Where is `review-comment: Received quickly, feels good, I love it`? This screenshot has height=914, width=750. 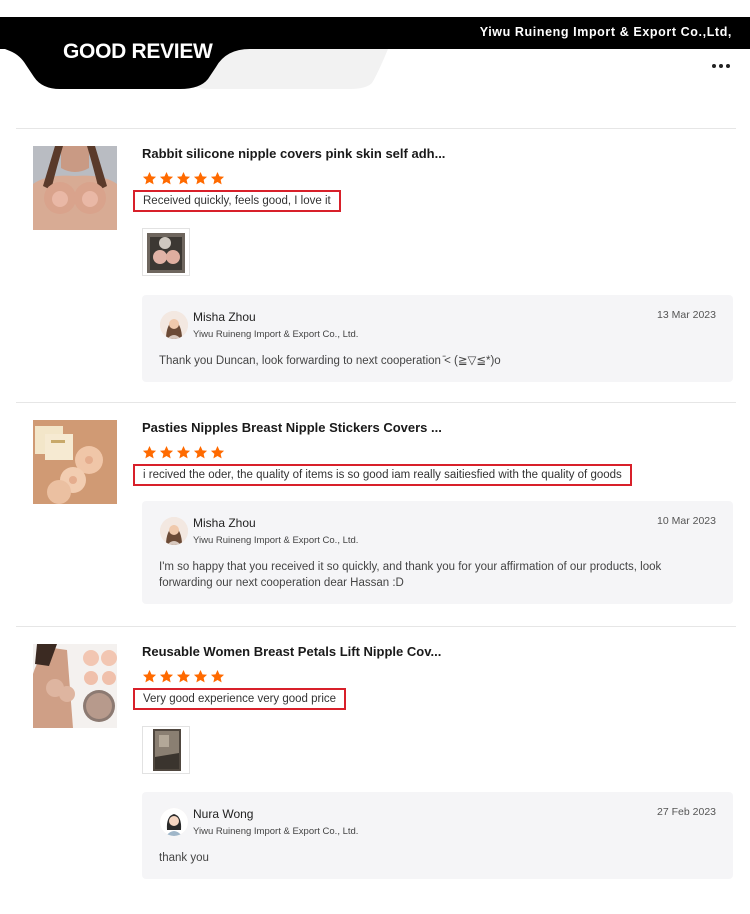
review-comment: Received quickly, feels good, I love it is located at coordinates (237, 201).